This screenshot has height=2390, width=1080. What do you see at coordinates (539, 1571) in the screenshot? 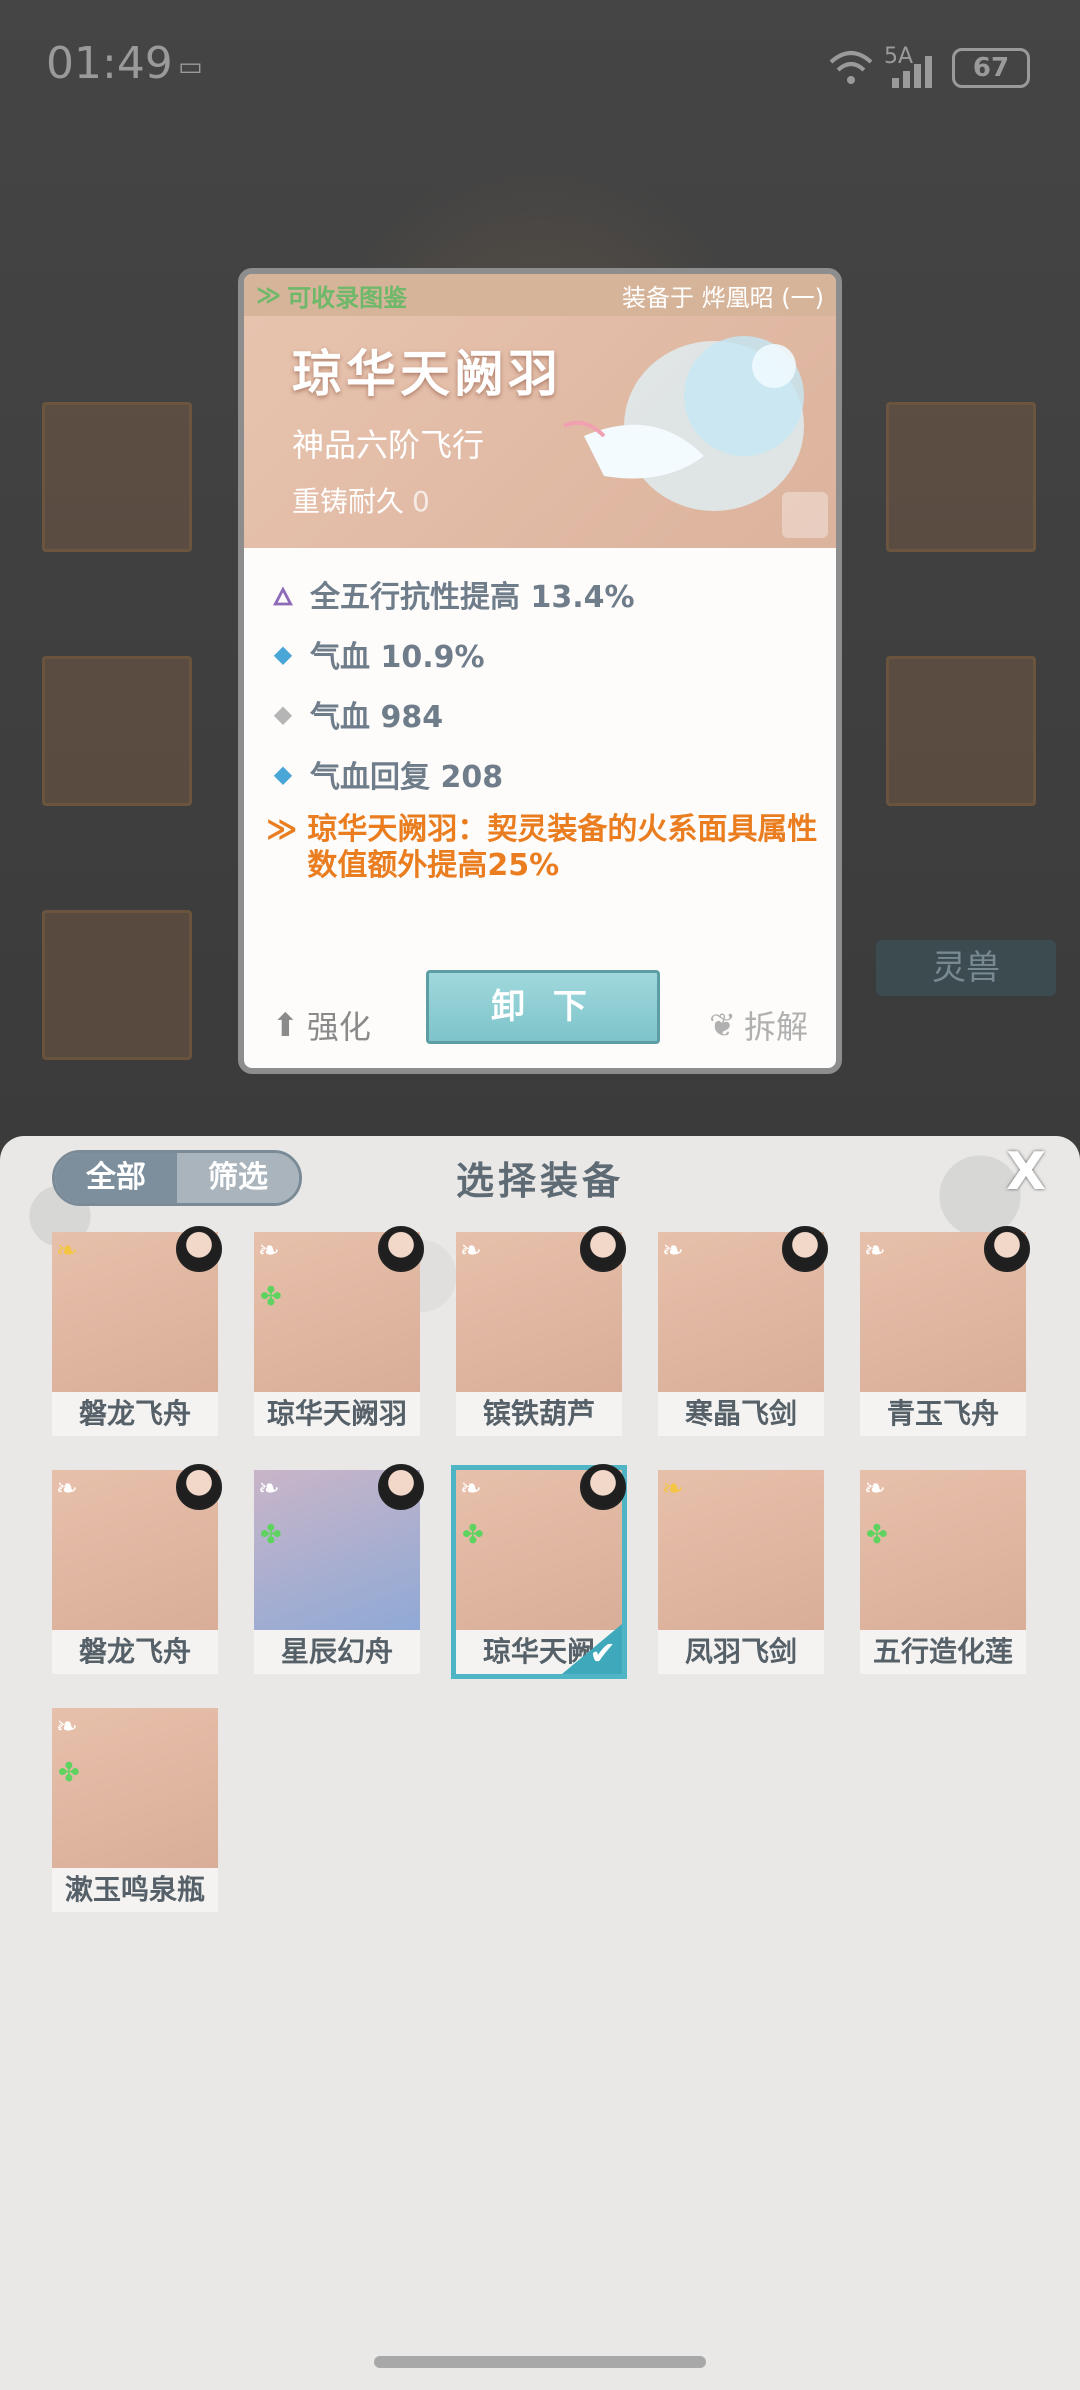
I see `equipment-tile-selected: ❧ ✤ 琼华天阙 ✔` at bounding box center [539, 1571].